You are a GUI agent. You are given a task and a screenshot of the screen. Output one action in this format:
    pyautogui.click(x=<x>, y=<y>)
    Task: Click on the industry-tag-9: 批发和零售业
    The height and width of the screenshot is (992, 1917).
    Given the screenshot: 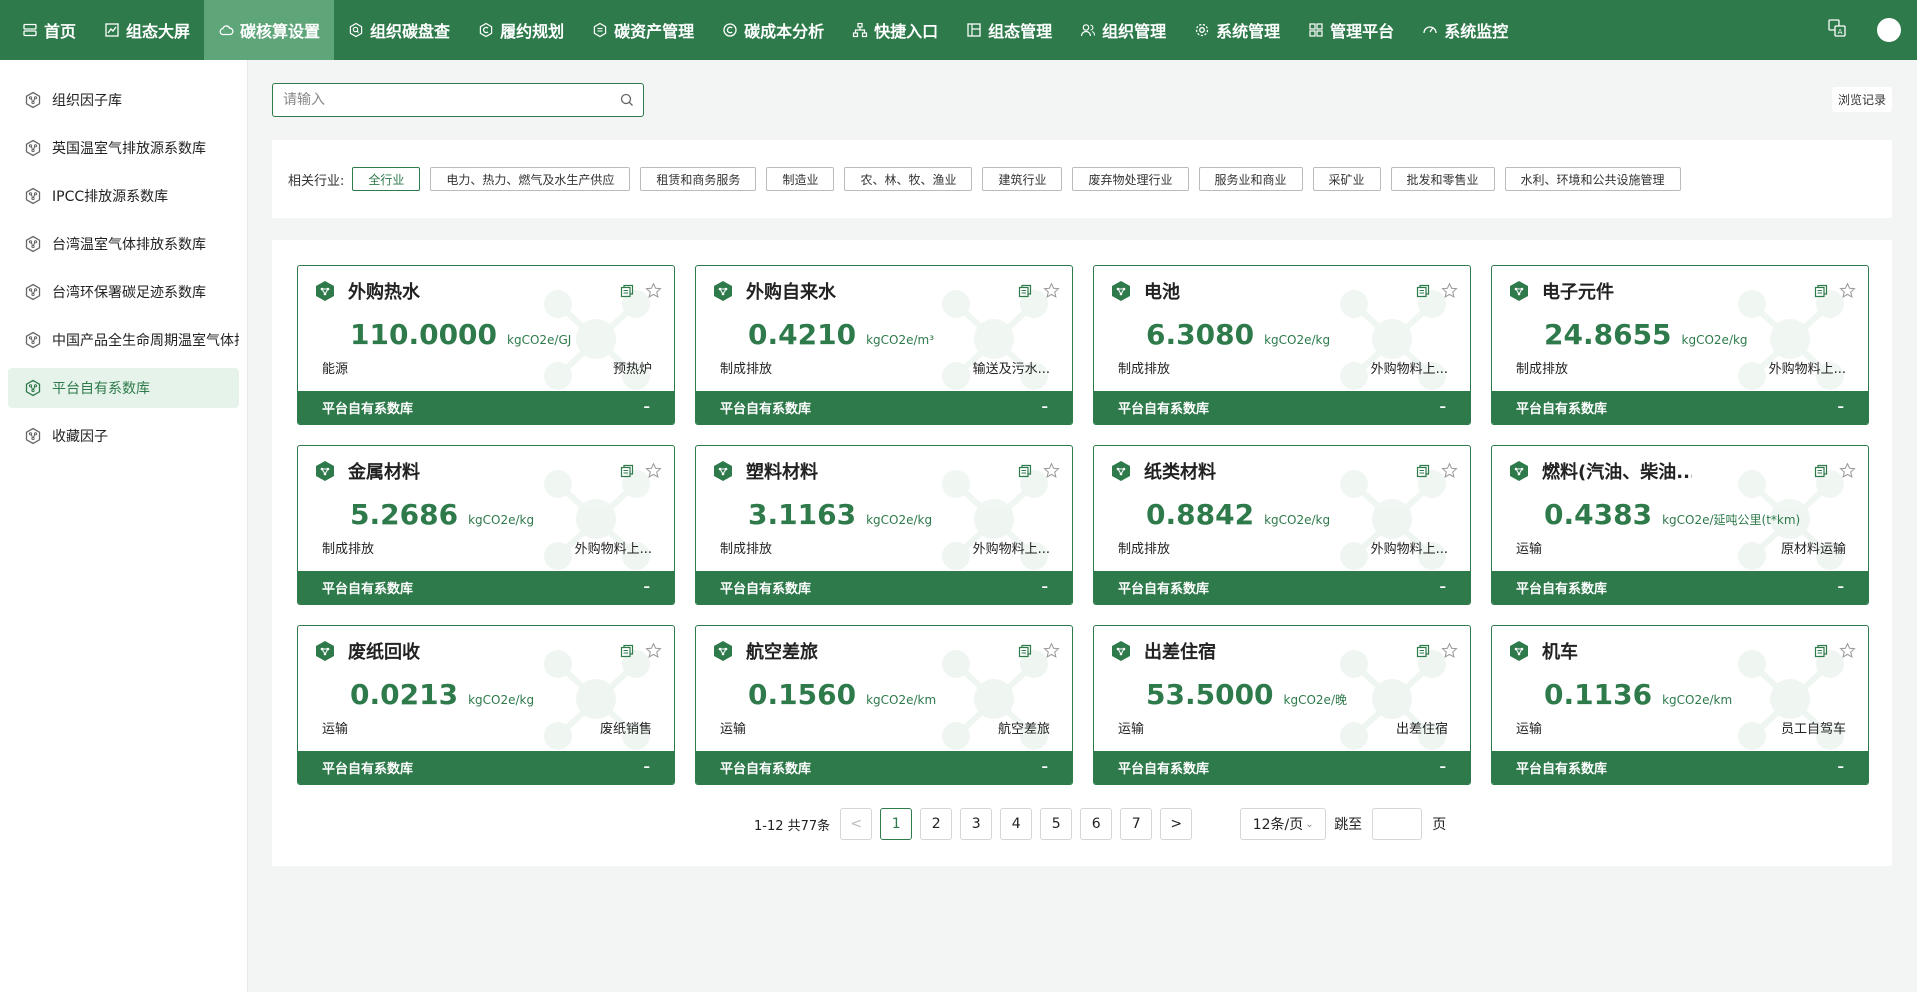 What is the action you would take?
    pyautogui.click(x=1442, y=179)
    